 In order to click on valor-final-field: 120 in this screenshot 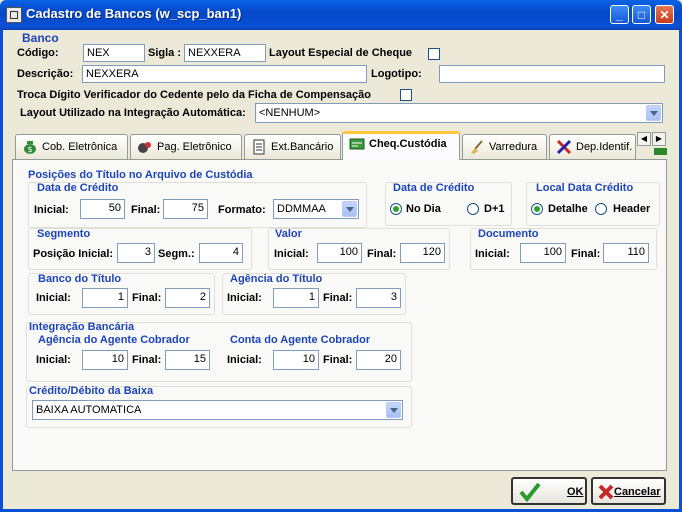, I will do `click(422, 253)`.